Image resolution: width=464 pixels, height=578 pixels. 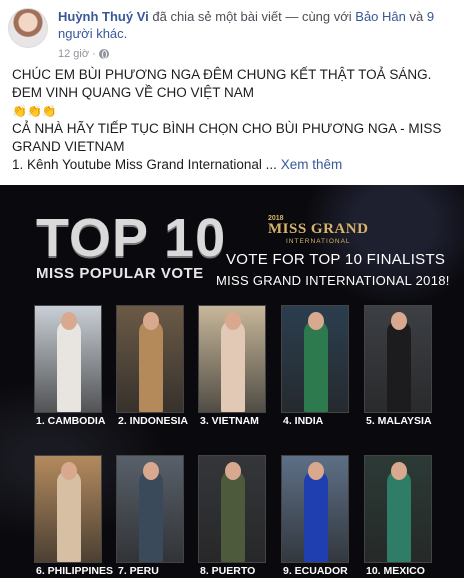 I want to click on avatar, so click(x=28, y=28).